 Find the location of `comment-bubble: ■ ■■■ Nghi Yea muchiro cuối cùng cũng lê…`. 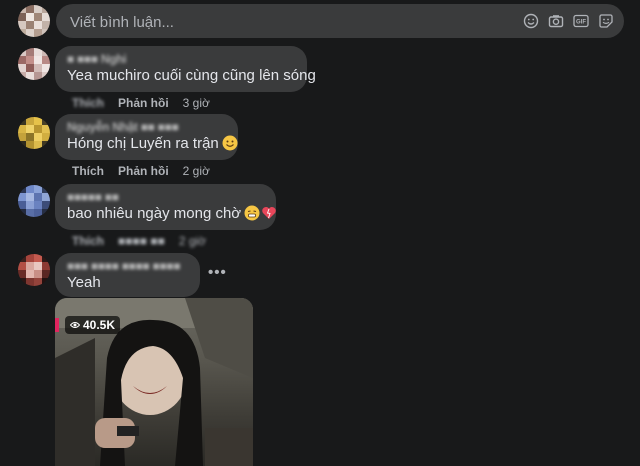

comment-bubble: ■ ■■■ Nghi Yea muchiro cuối cùng cũng lê… is located at coordinates (185, 69).